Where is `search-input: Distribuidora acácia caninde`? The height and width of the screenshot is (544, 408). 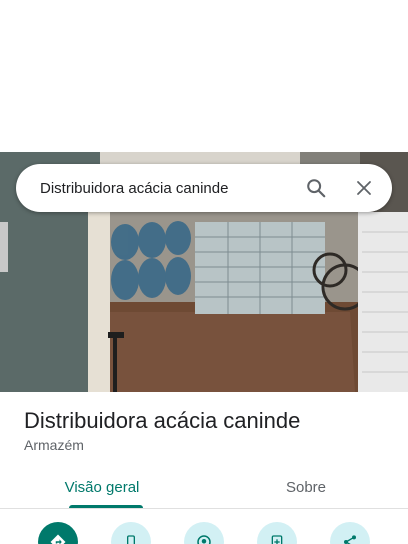
search-input: Distribuidora acácia caninde is located at coordinates (154, 188).